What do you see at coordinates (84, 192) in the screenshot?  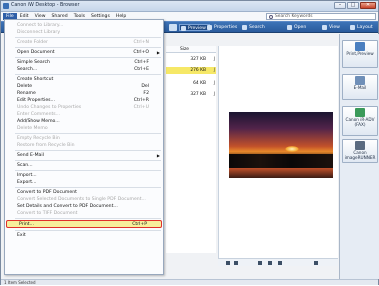 I see `menu-item-convert-to-pdf-document: Convert to PDF Document` at bounding box center [84, 192].